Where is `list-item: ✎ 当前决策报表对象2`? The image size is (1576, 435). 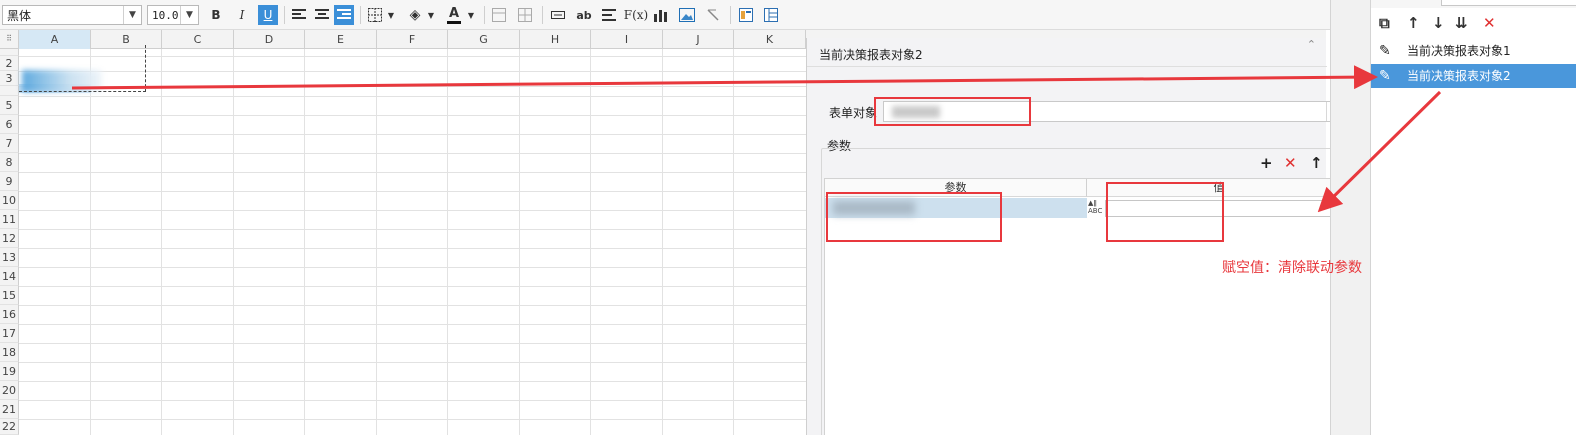
list-item: ✎ 当前决策报表对象2 is located at coordinates (1473, 76).